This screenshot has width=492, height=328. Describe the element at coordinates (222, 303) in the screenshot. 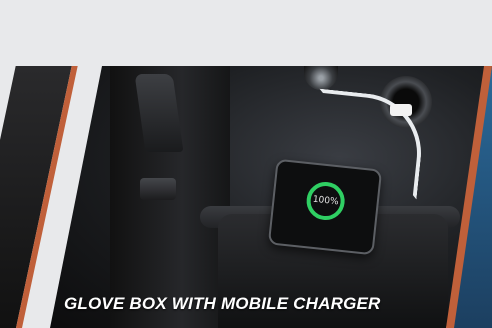

I see `slide-caption: GLOVE BOX WITH MOBILE CHARGER` at that location.